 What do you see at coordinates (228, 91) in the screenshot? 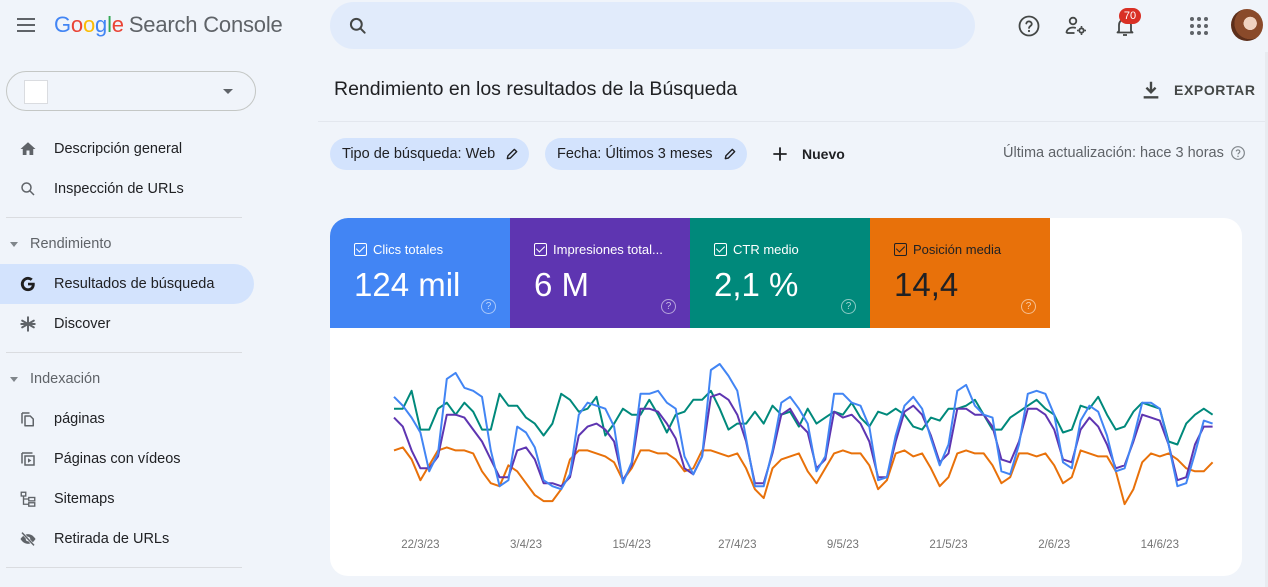
I see `dropdown-caret-icon` at bounding box center [228, 91].